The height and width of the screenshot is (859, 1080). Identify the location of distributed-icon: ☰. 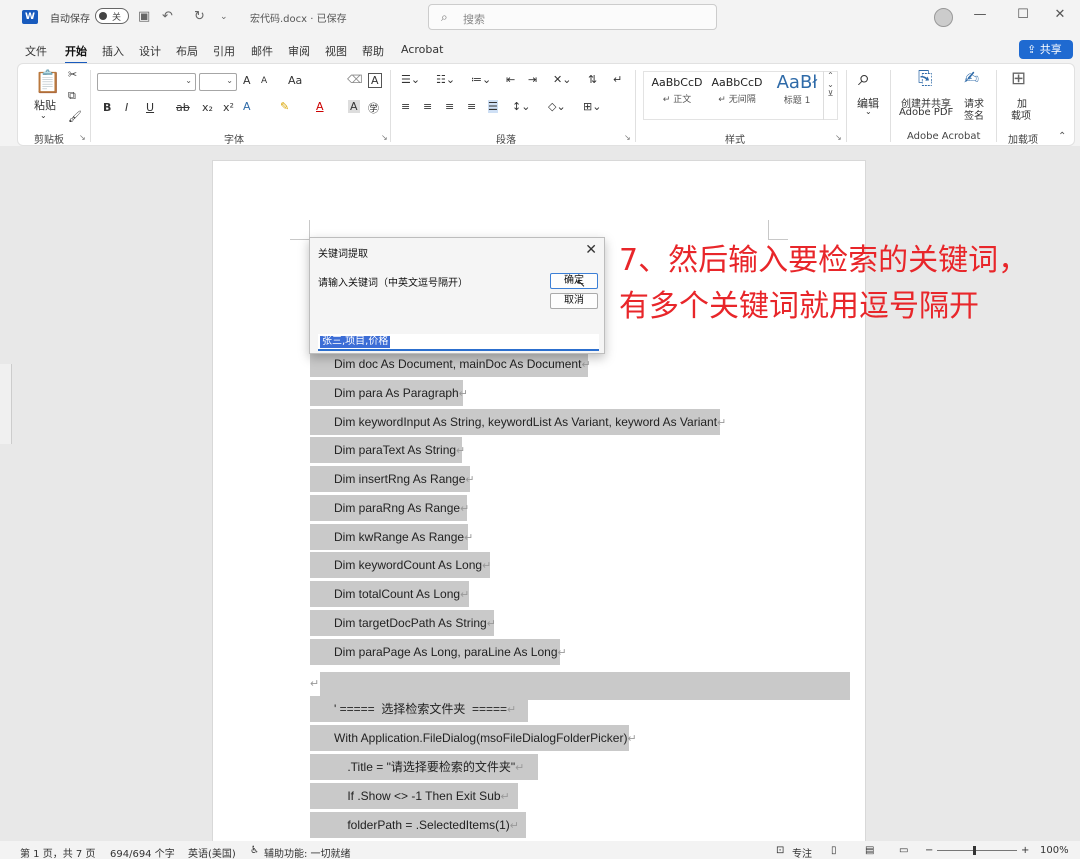
(493, 106).